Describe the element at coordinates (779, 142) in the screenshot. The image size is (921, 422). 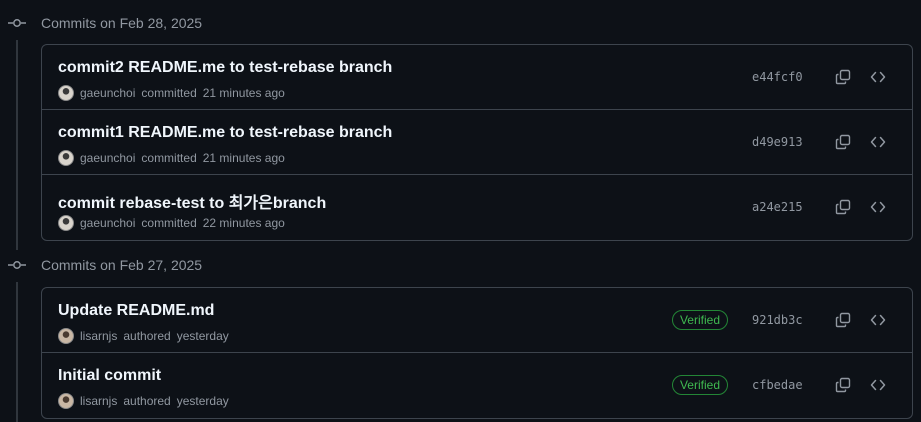
I see `commit-sha: d49e913` at that location.